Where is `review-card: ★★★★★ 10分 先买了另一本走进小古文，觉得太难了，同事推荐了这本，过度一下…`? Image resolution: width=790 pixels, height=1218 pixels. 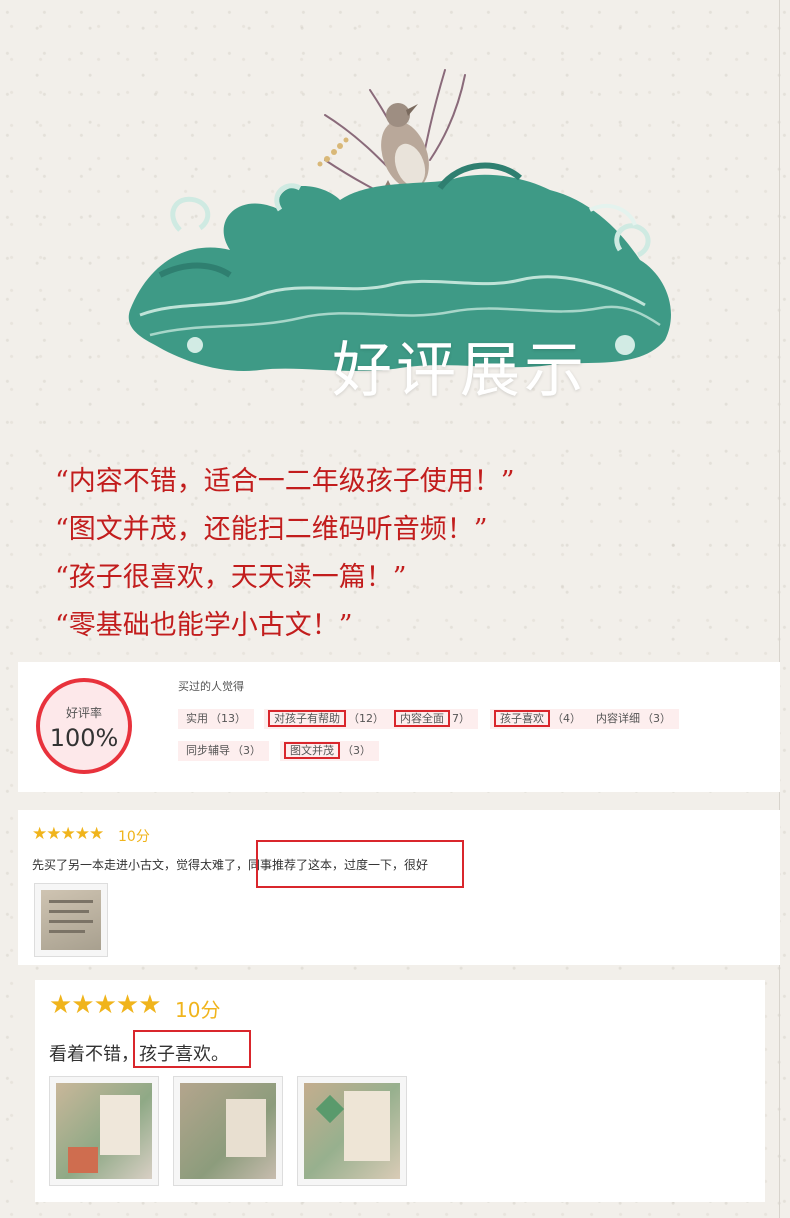
review-card: ★★★★★ 10分 先买了另一本走进小古文，觉得太难了，同事推荐了这本，过度一下… is located at coordinates (399, 887).